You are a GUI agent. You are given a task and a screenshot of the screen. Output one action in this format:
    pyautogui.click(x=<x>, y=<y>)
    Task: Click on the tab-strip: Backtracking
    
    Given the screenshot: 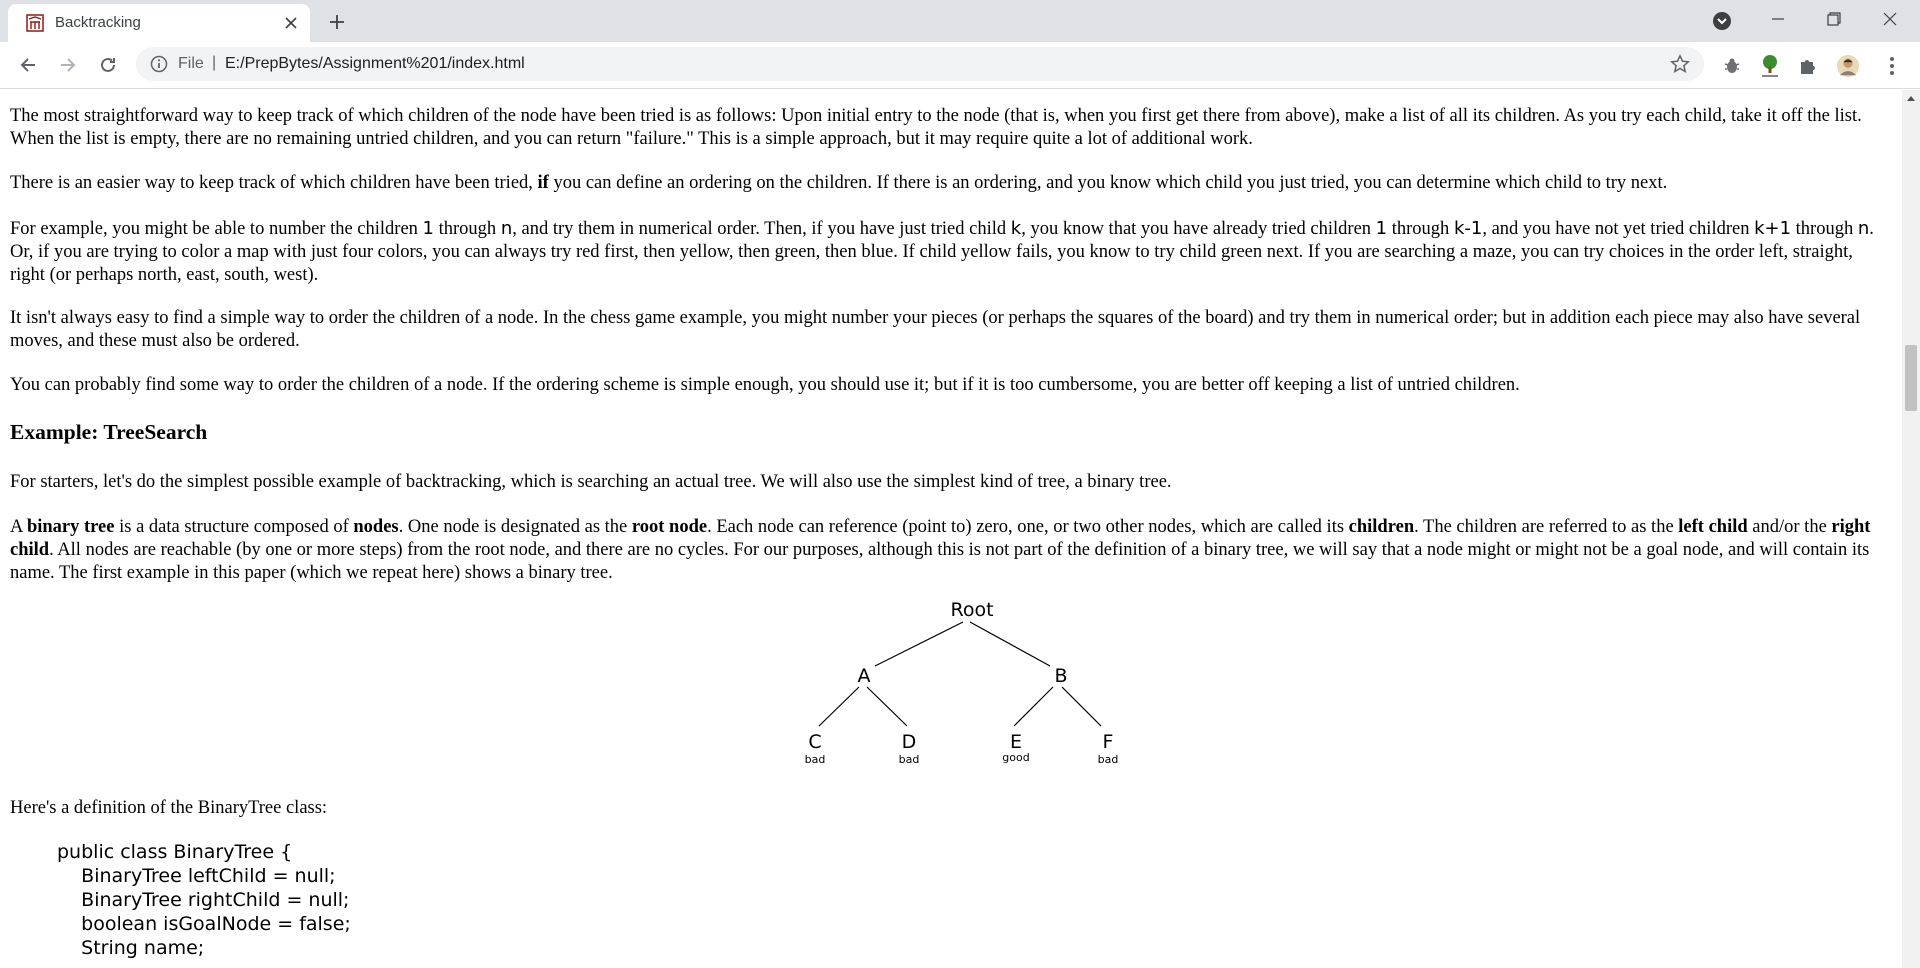 What is the action you would take?
    pyautogui.click(x=960, y=21)
    